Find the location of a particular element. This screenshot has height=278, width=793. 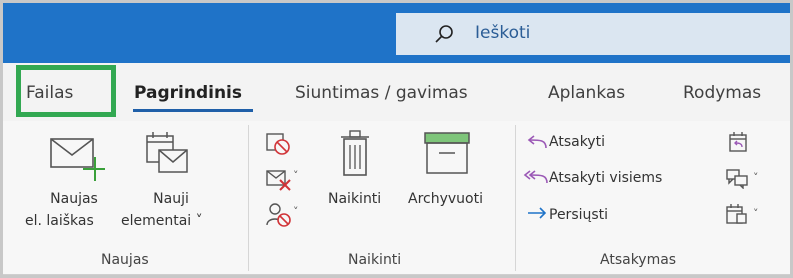

new-items-label-line2: elementai ˅ is located at coordinates (162, 221).